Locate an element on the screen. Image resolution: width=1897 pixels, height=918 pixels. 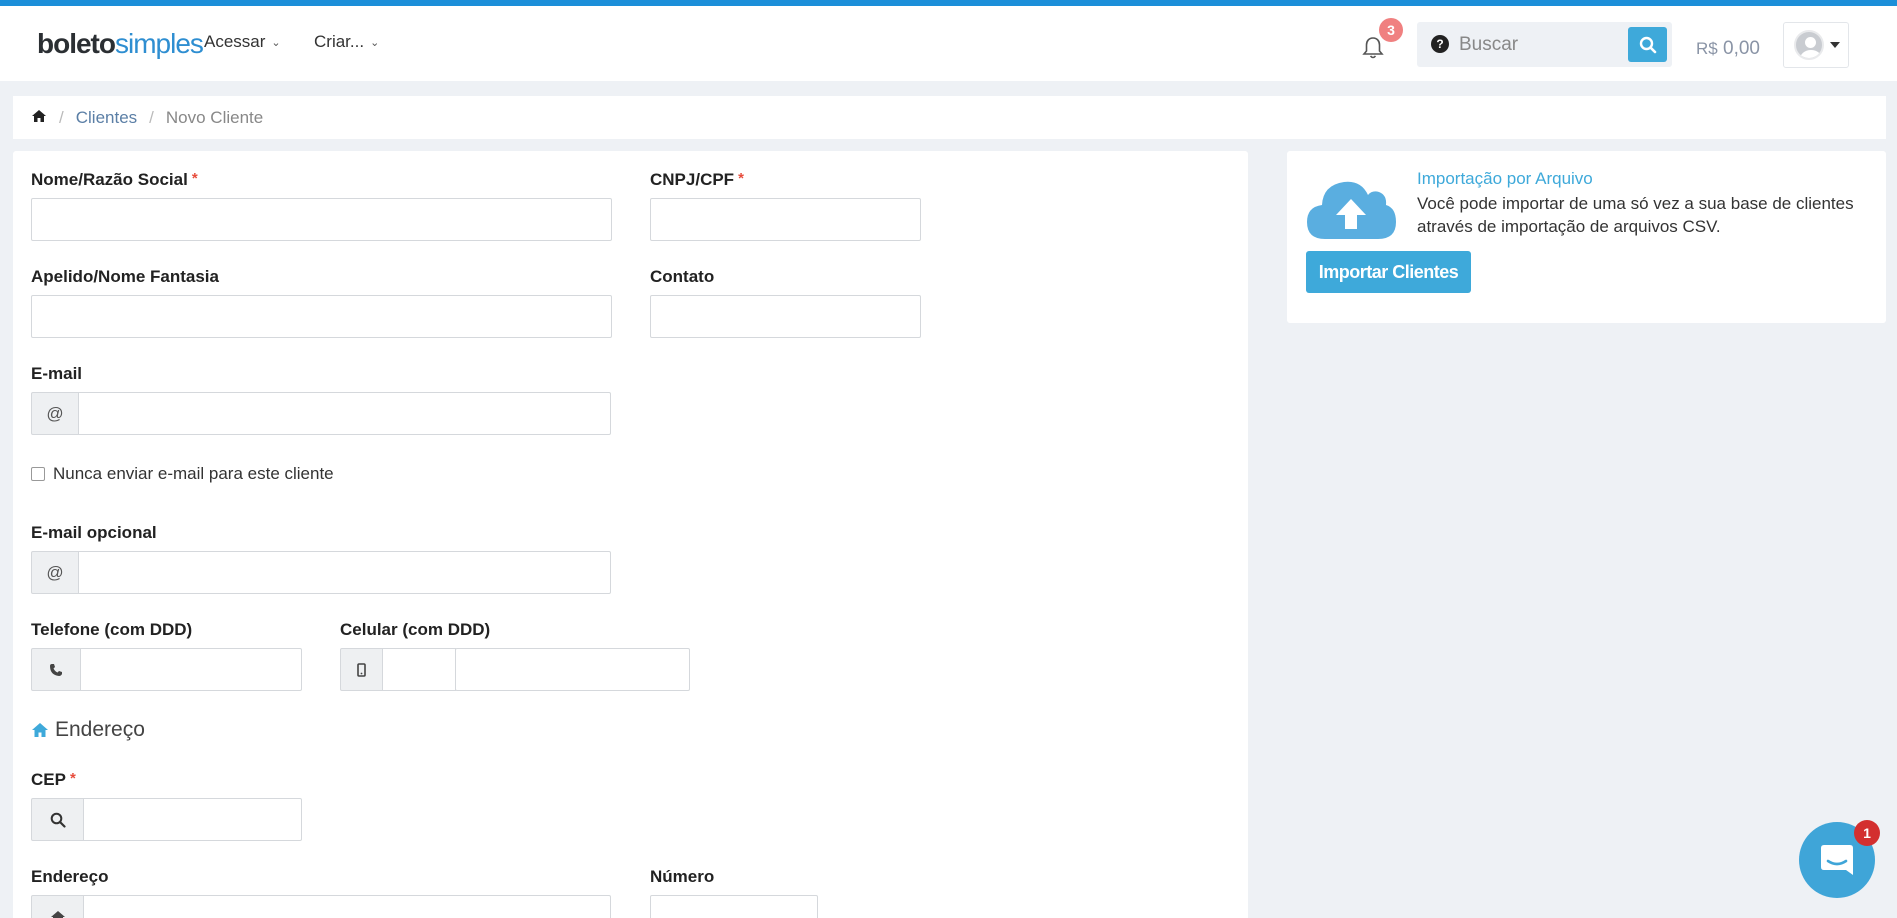
cep-label-text: CEP is located at coordinates (48, 779).